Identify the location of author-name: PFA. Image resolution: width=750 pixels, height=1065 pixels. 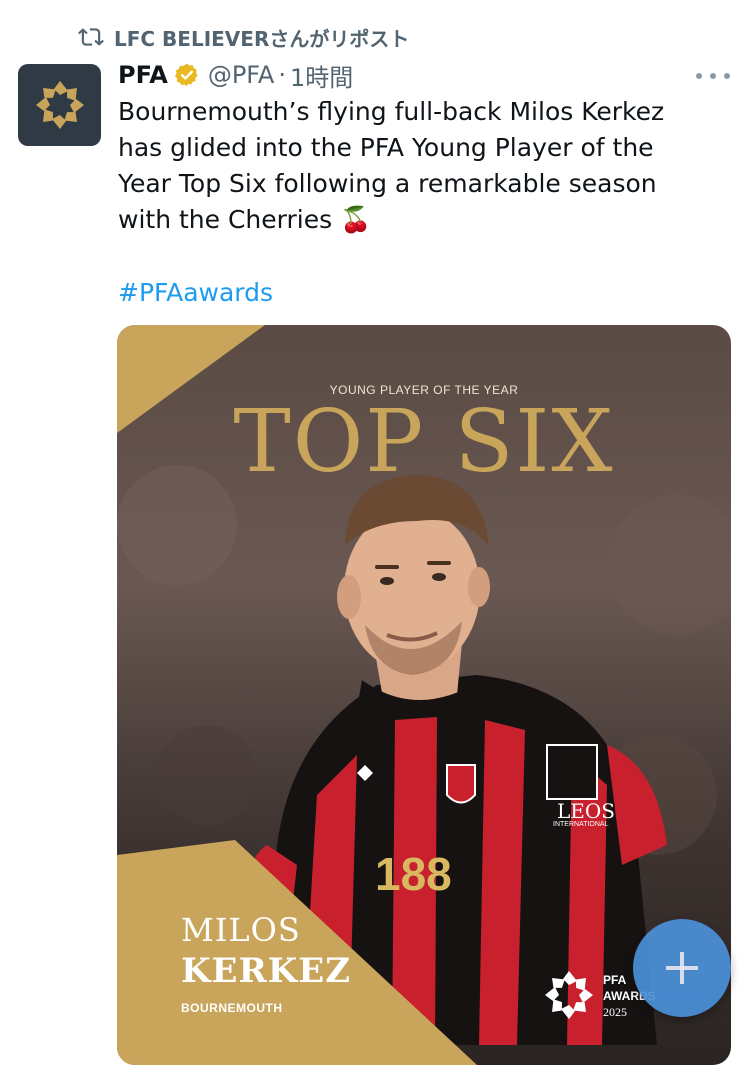
(143, 75).